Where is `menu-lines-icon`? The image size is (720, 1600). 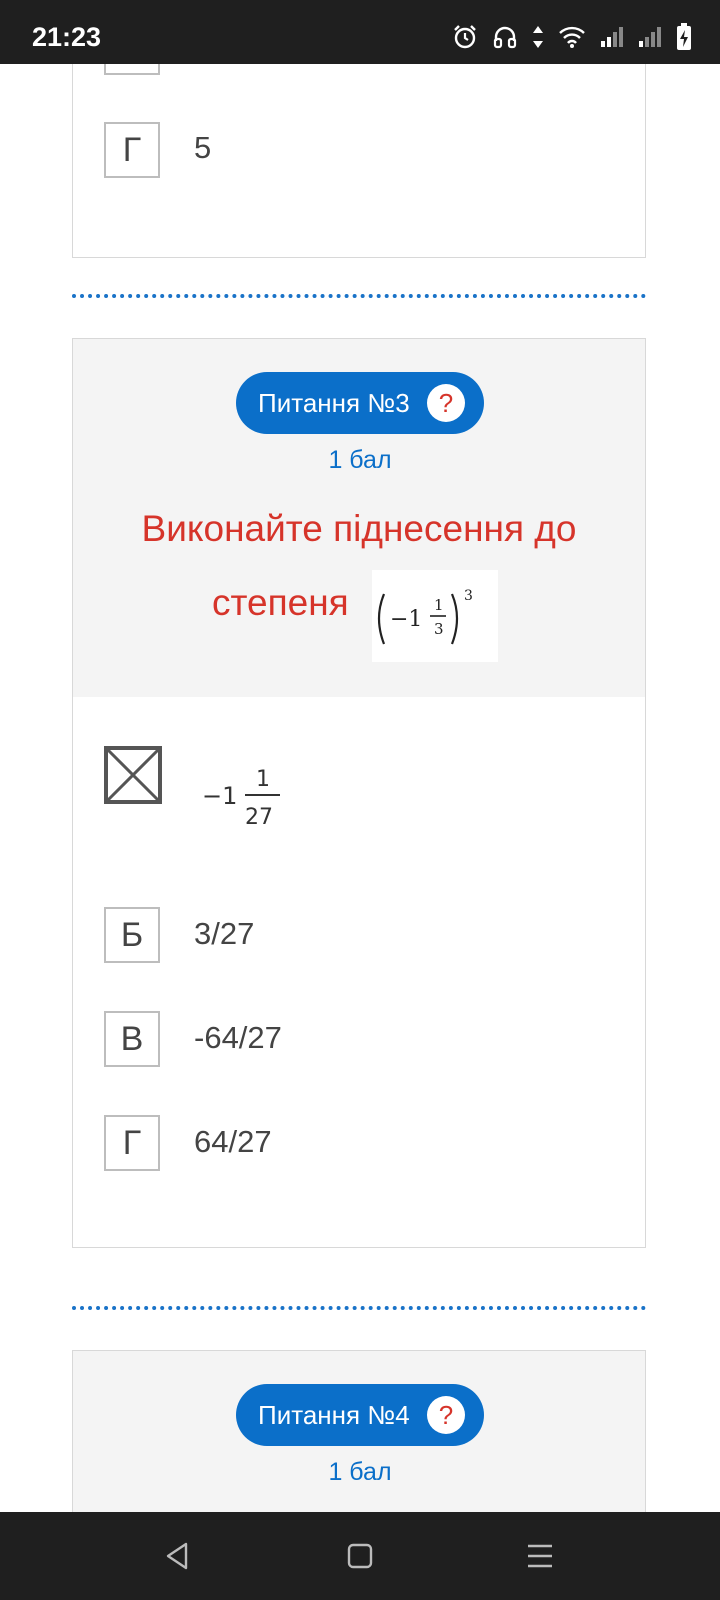
menu-lines-icon is located at coordinates (540, 1556).